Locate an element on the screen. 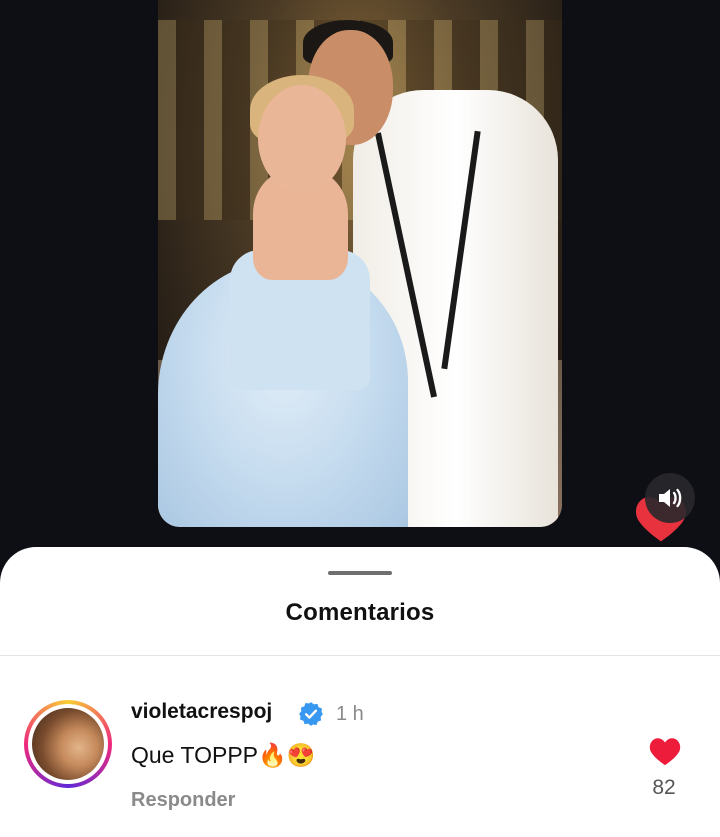 Image resolution: width=720 pixels, height=837 pixels. speaker-on-icon is located at coordinates (670, 498).